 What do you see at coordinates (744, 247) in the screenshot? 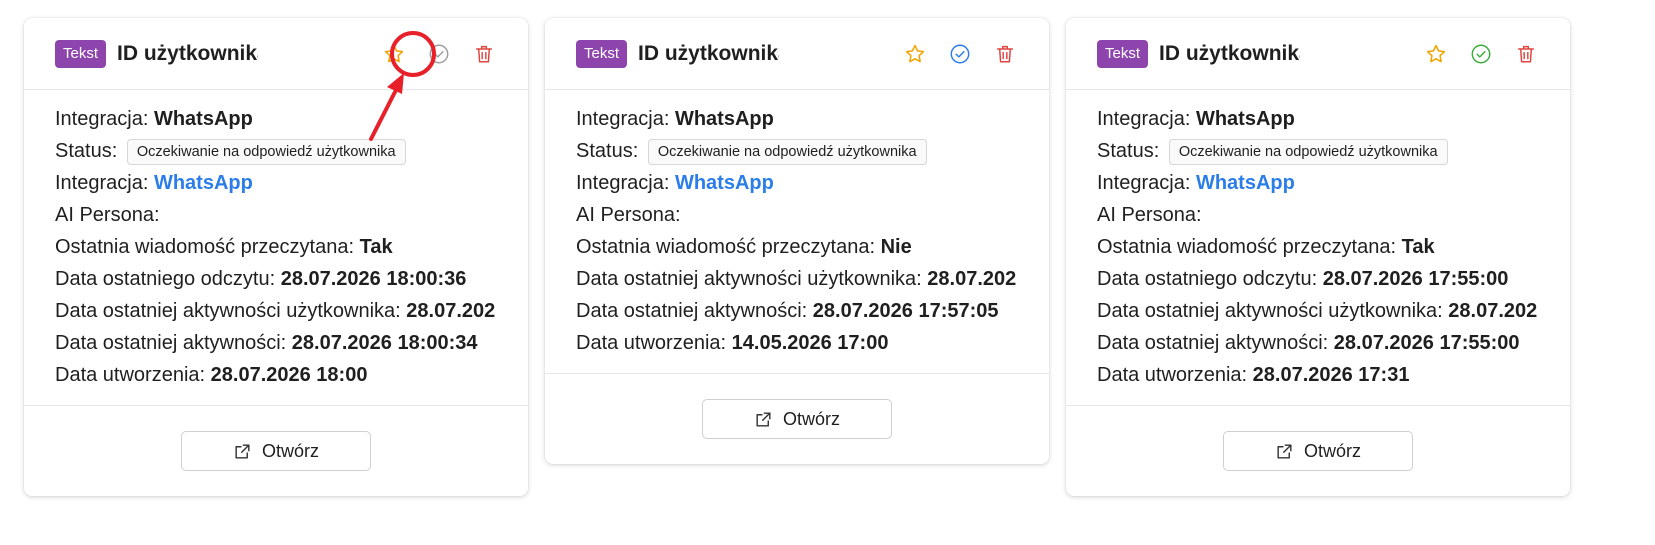
I see `detail-row-last-read: Ostatnia wiadomość przeczytana: Nie` at bounding box center [744, 247].